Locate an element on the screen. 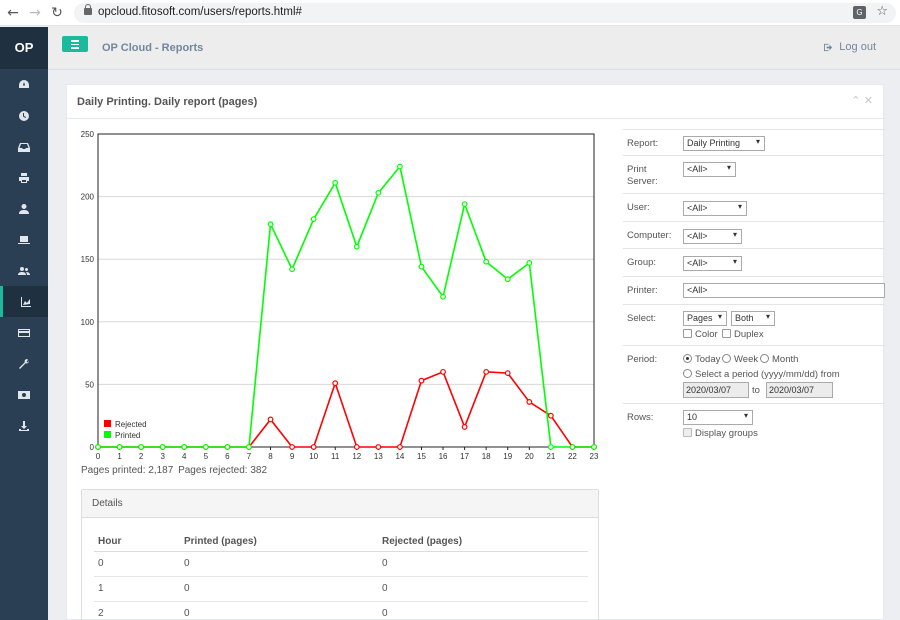 This screenshot has height=620, width=900. bookmark-star-icon: ☆ is located at coordinates (882, 11).